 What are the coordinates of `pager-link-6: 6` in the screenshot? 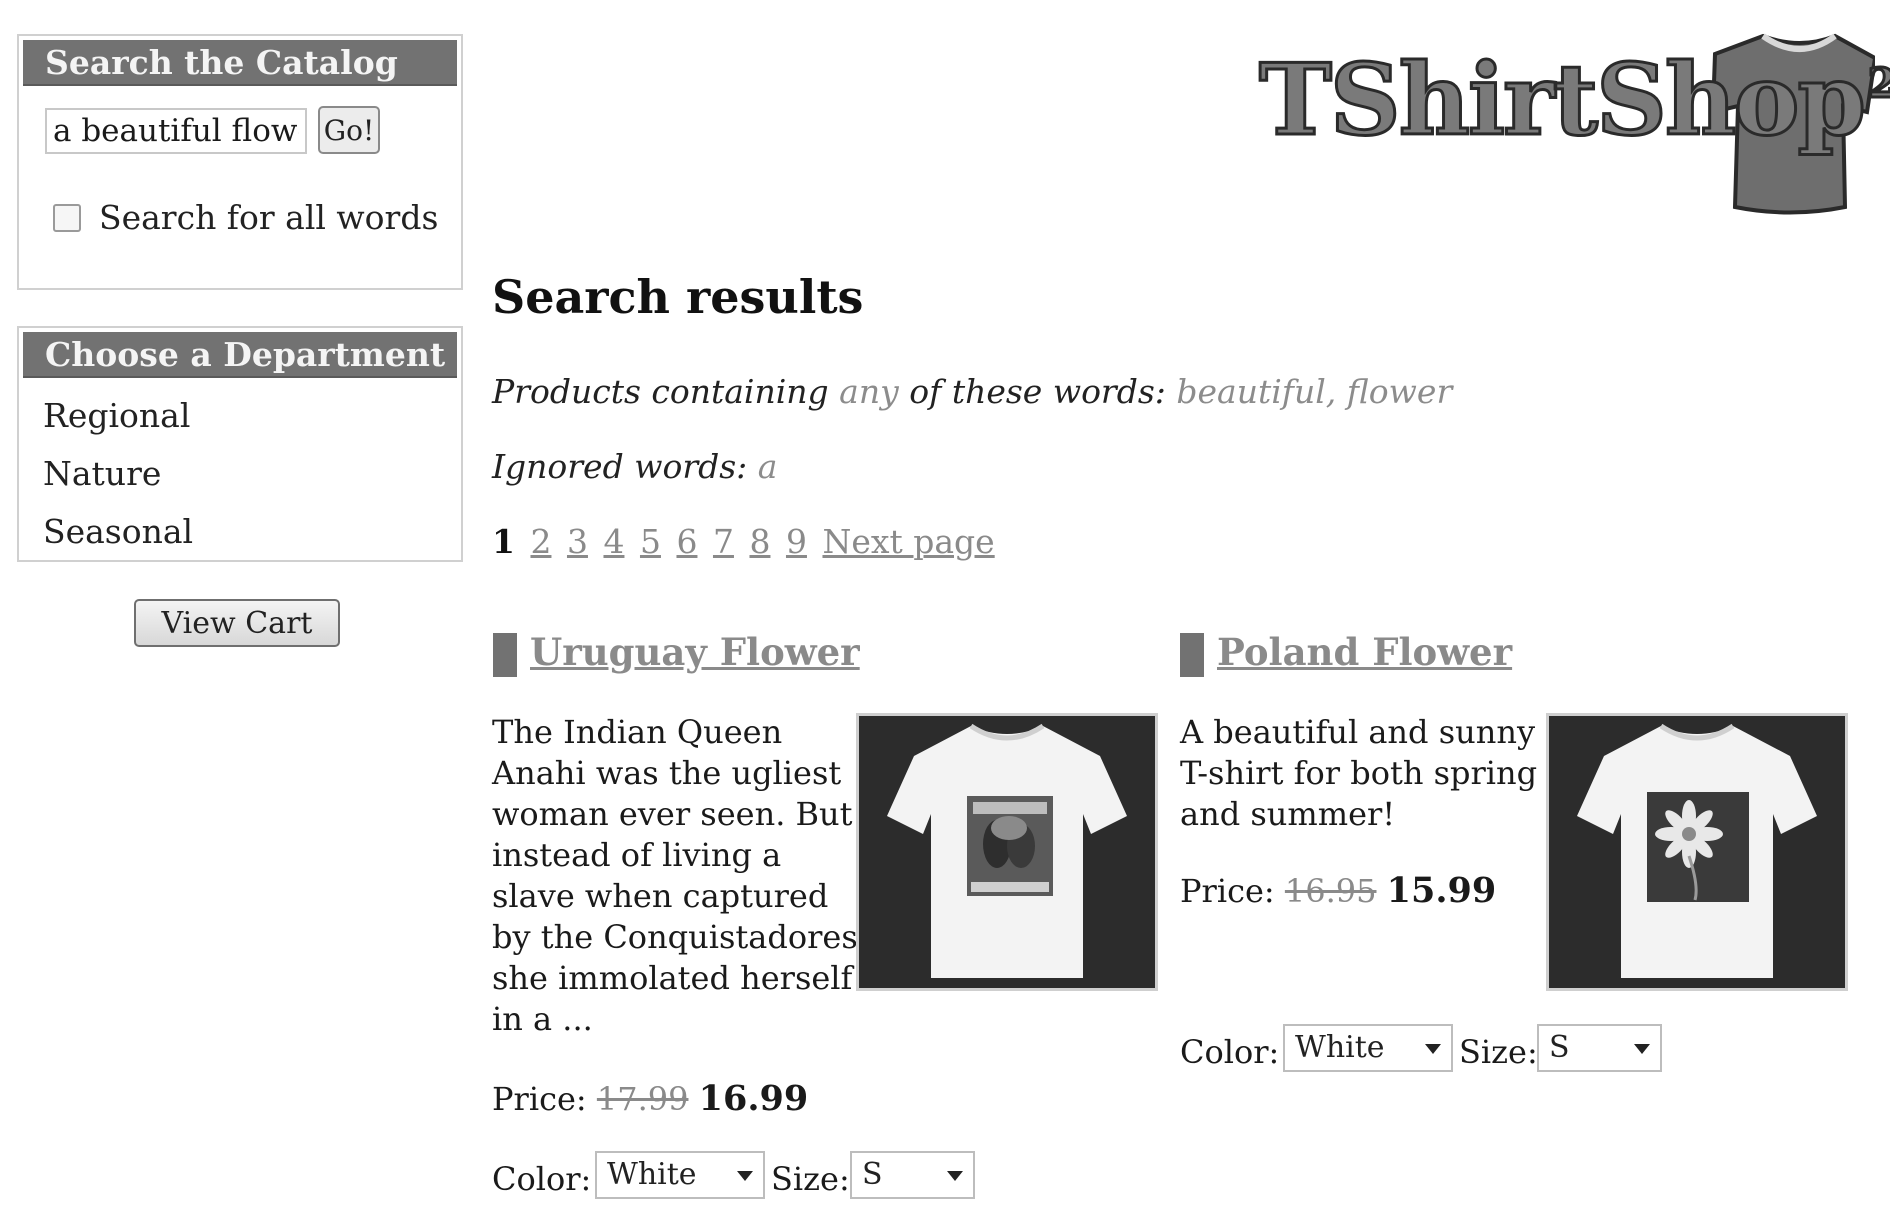 It's located at (686, 541).